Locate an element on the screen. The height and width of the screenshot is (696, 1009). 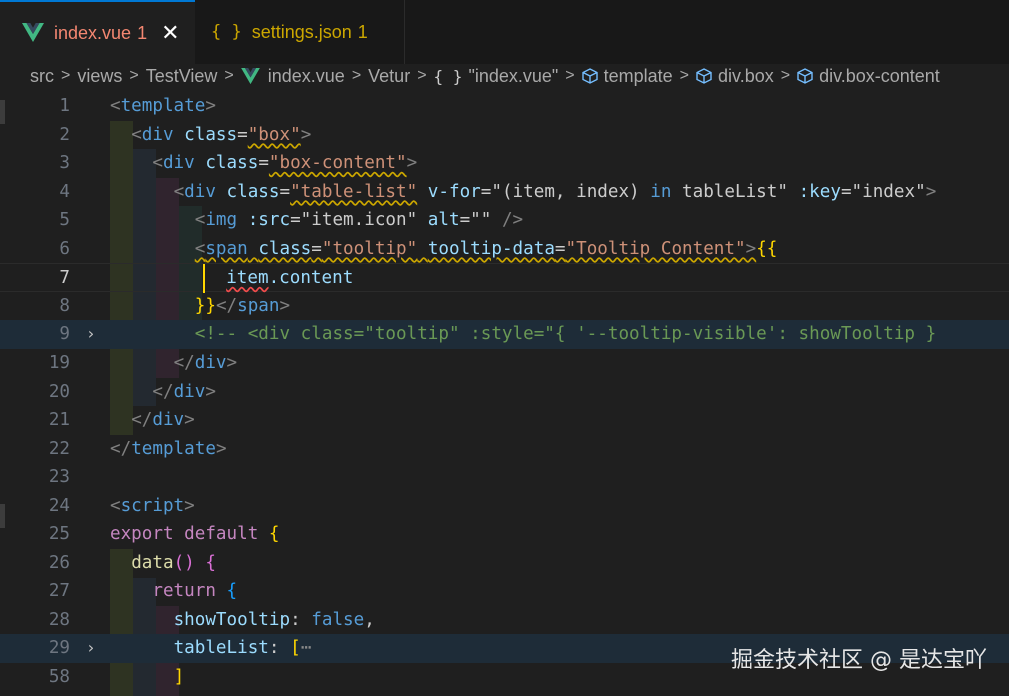
watermark-text: 掘金技术社区 @ 是达宝吖 is located at coordinates (859, 660).